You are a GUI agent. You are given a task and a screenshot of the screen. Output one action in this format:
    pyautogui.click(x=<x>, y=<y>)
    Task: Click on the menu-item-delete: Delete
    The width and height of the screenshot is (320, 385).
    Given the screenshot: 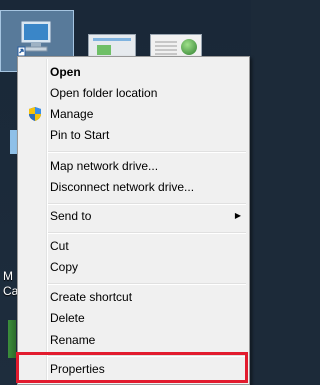 What is the action you would take?
    pyautogui.click(x=133, y=318)
    